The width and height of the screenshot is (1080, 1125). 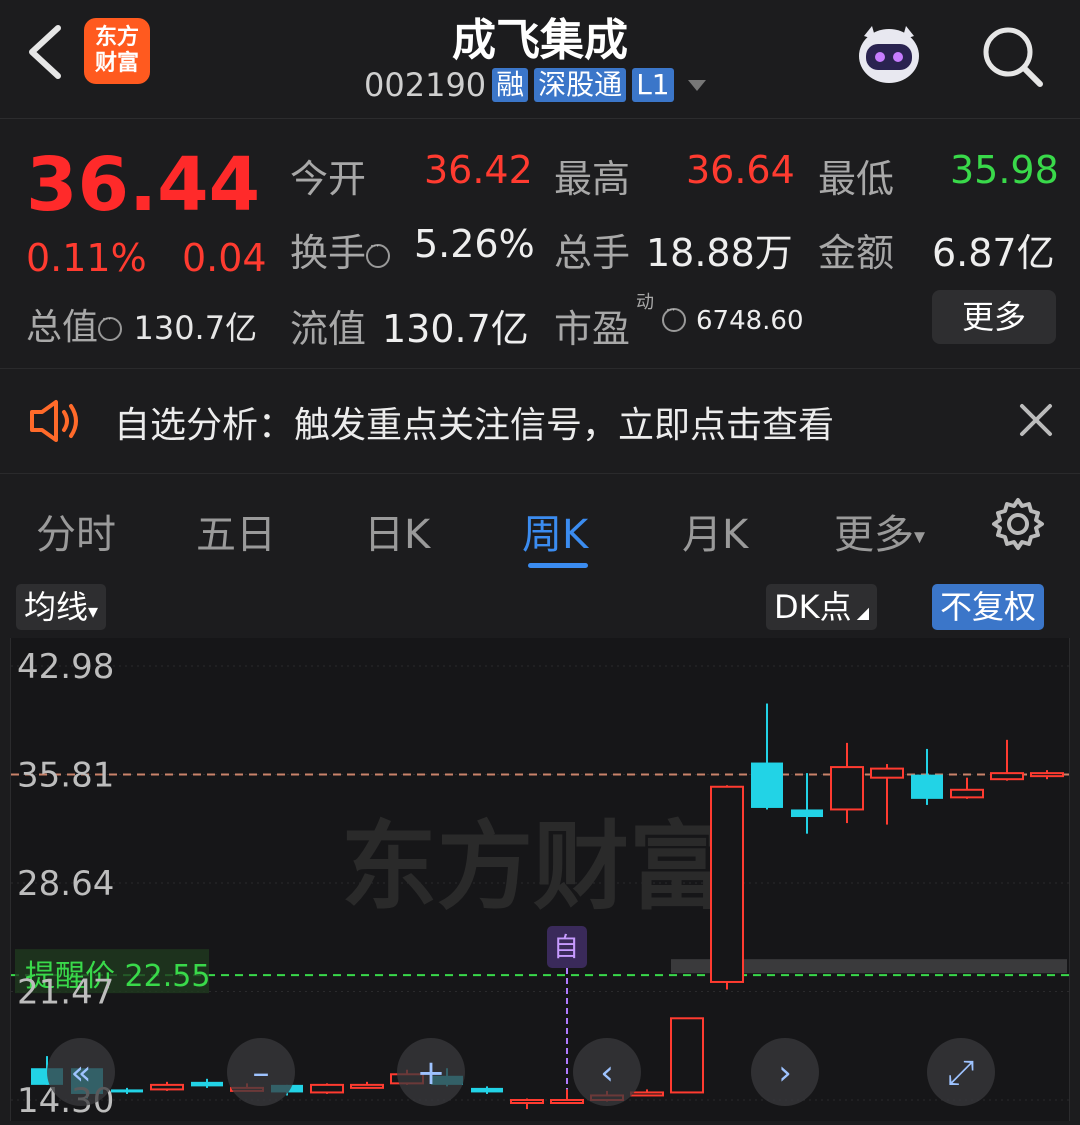 I want to click on speaker-icon, so click(x=54, y=421).